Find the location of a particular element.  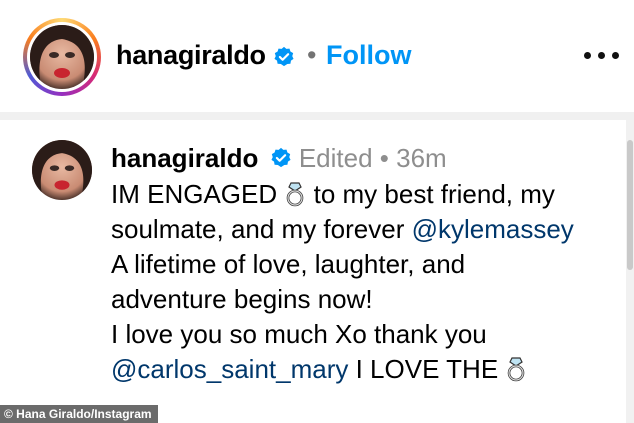

avatar-portrait is located at coordinates (62, 57).